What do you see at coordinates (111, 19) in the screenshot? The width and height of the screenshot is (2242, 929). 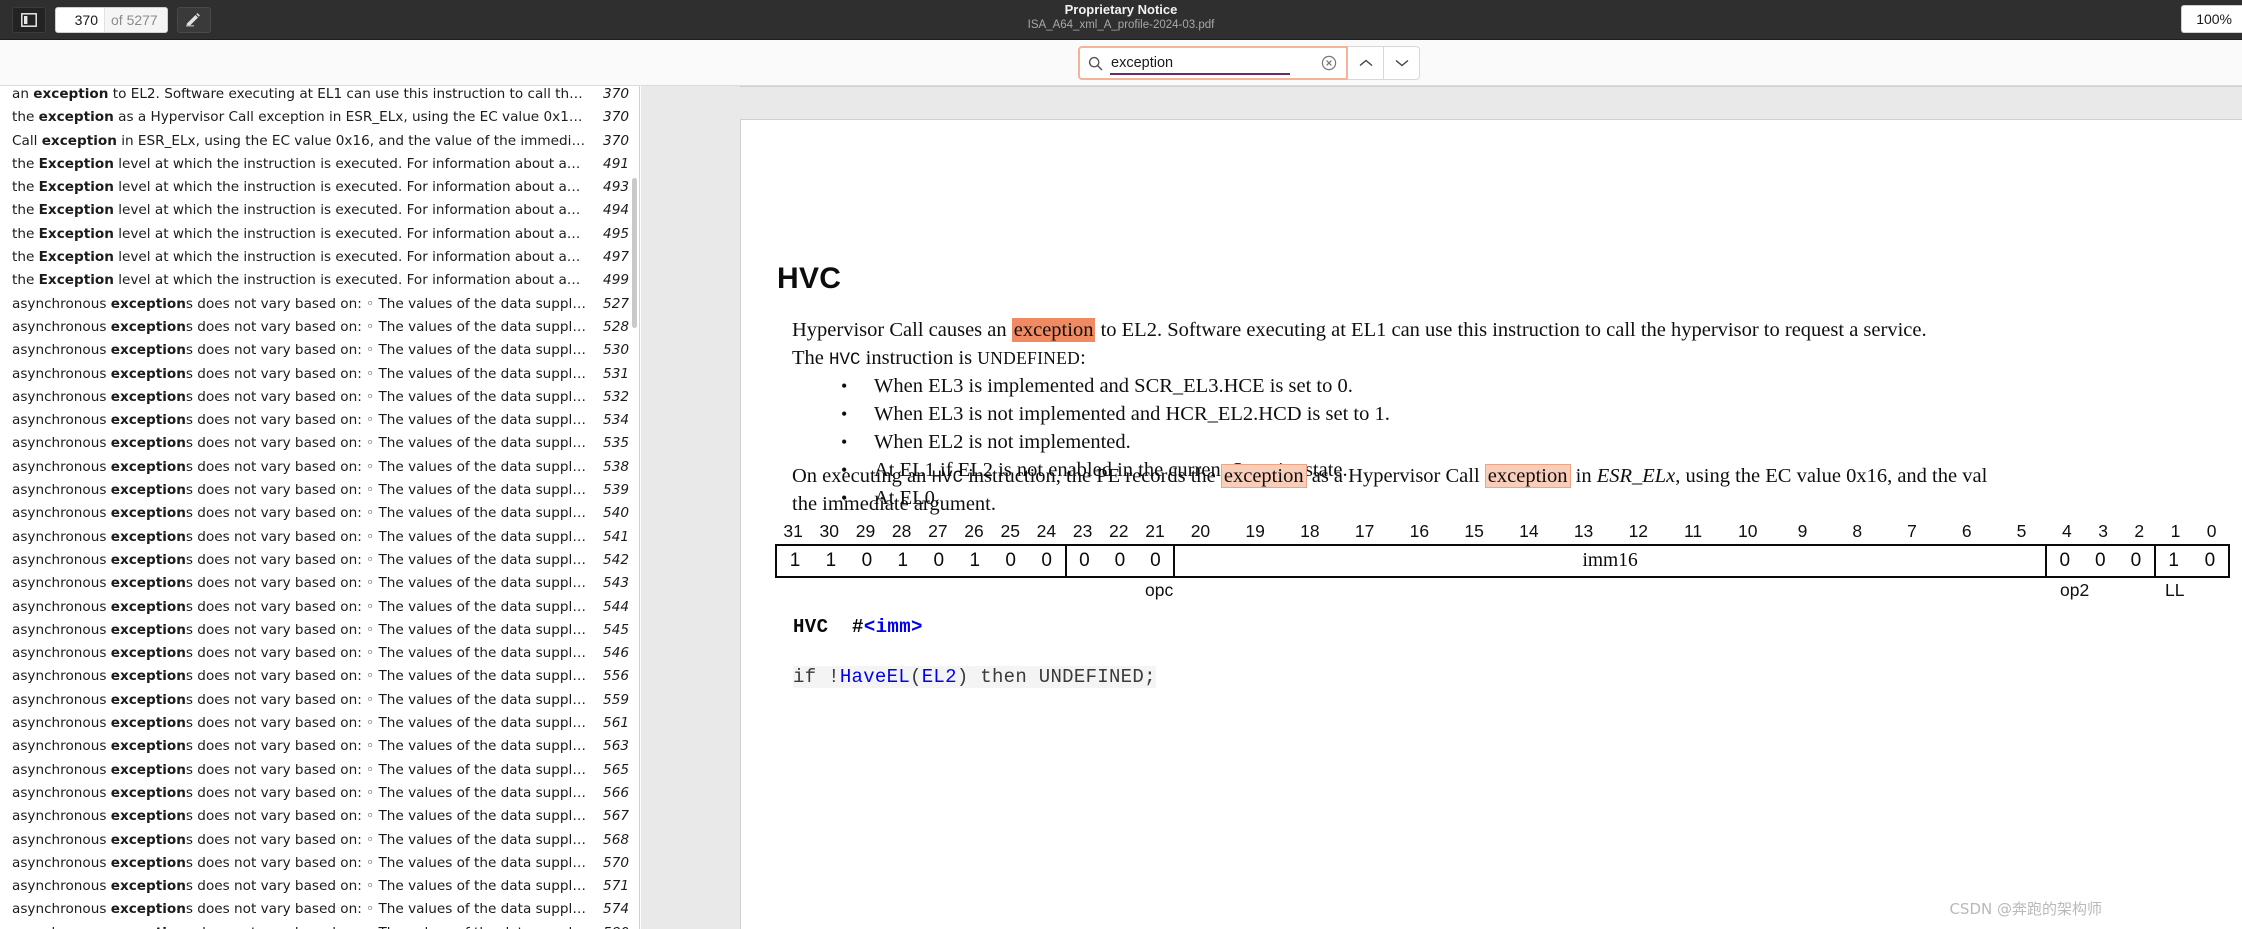 I see `page-number-box: of 5277` at bounding box center [111, 19].